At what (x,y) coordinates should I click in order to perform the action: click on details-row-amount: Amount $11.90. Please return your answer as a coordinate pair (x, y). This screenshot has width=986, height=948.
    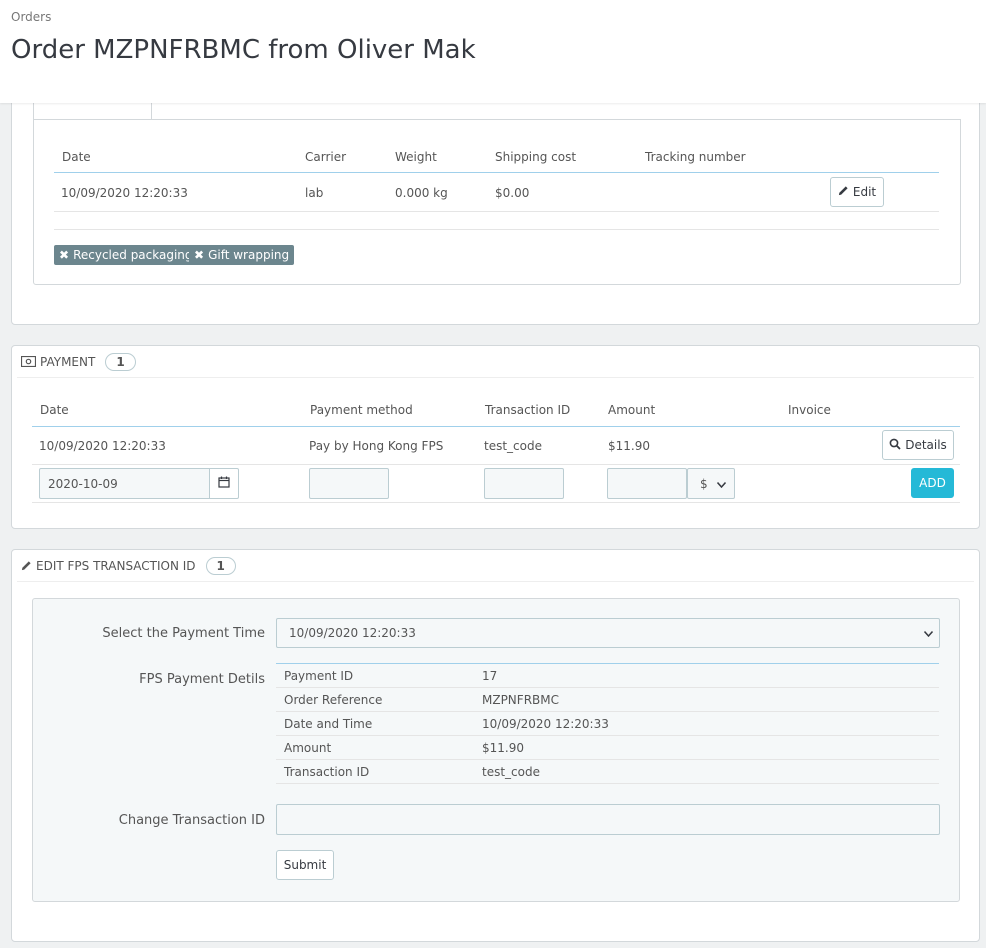
    Looking at the image, I should click on (607, 748).